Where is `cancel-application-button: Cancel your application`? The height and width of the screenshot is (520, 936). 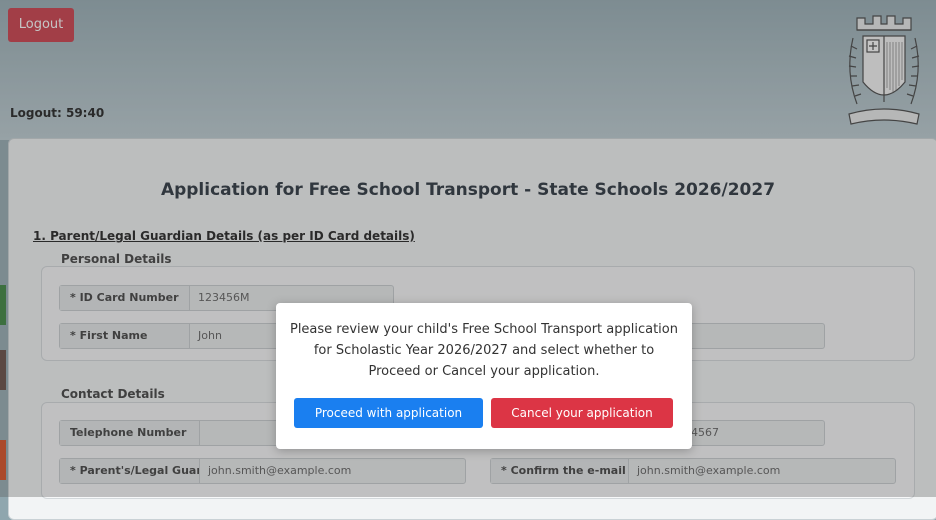 cancel-application-button: Cancel your application is located at coordinates (582, 413).